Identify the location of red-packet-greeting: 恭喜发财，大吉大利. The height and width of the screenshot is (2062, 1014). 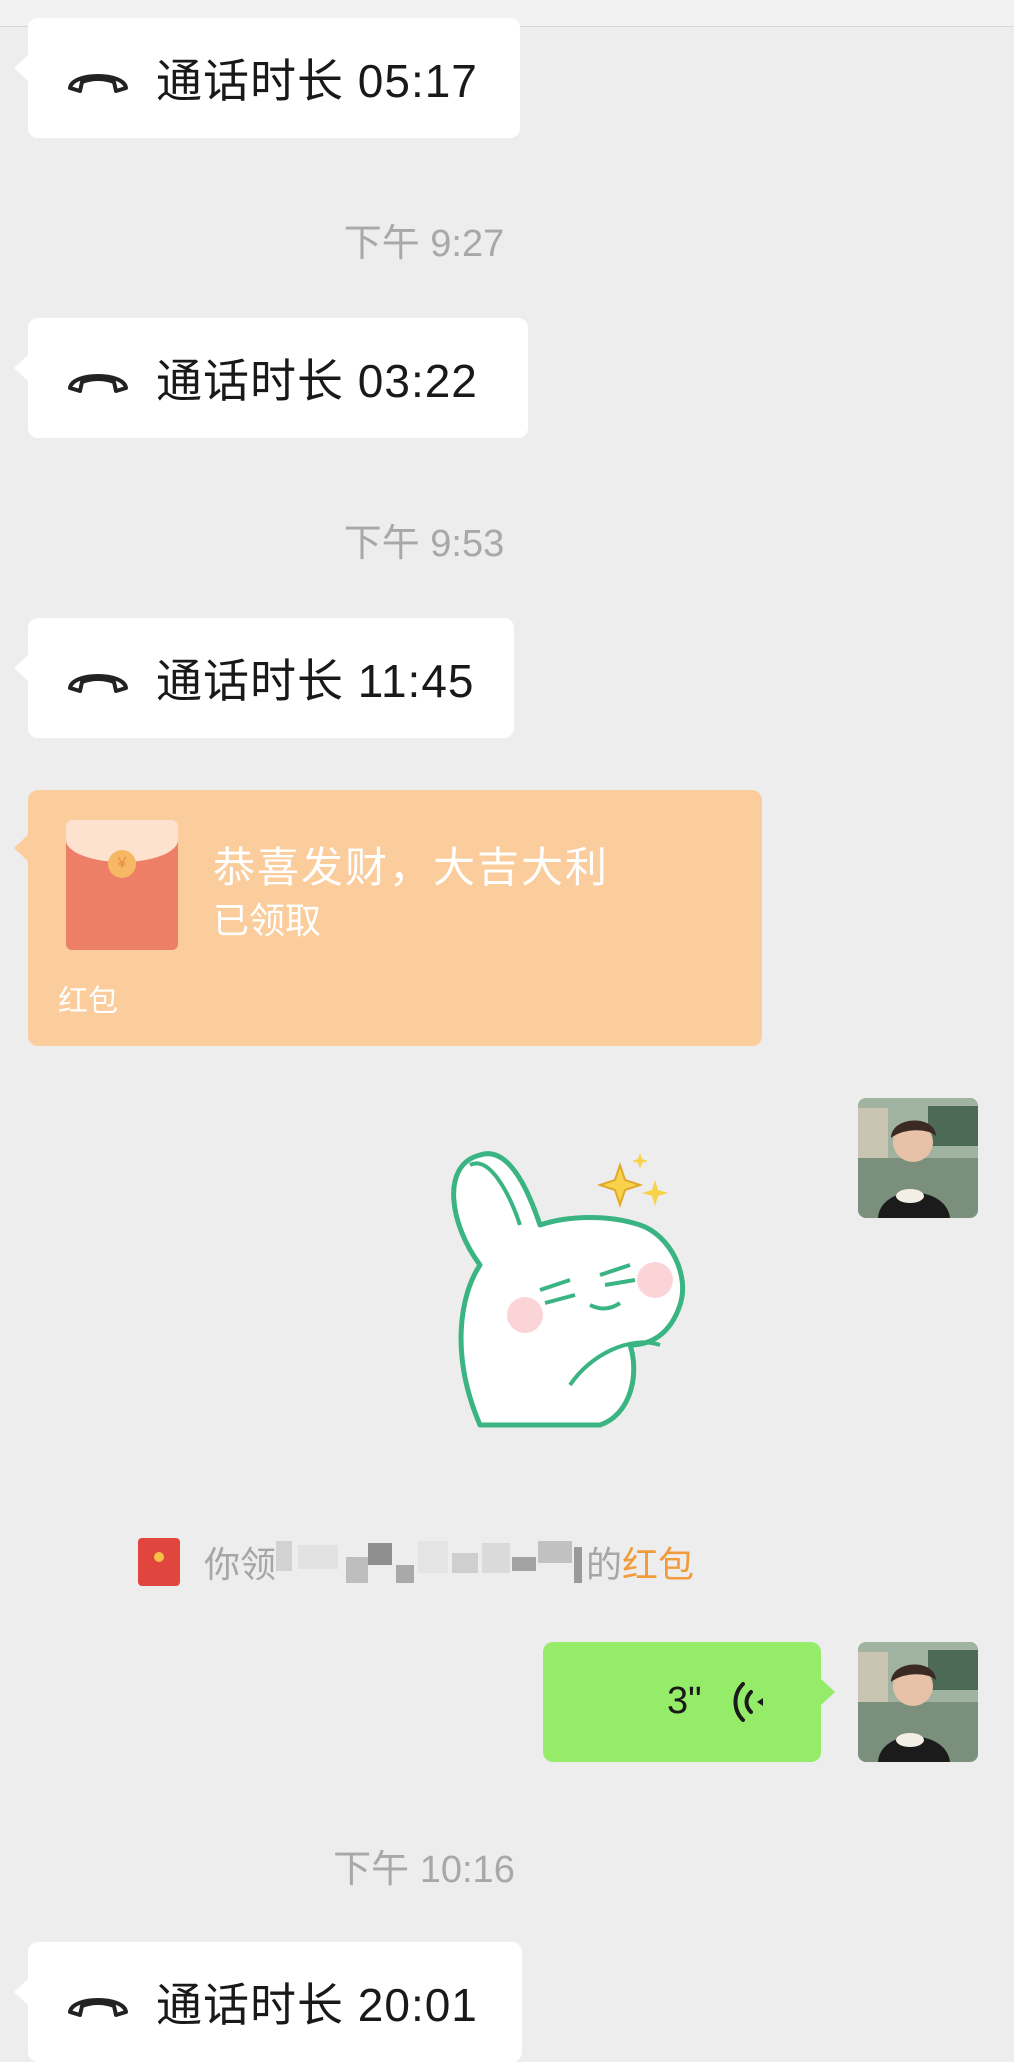
(411, 867).